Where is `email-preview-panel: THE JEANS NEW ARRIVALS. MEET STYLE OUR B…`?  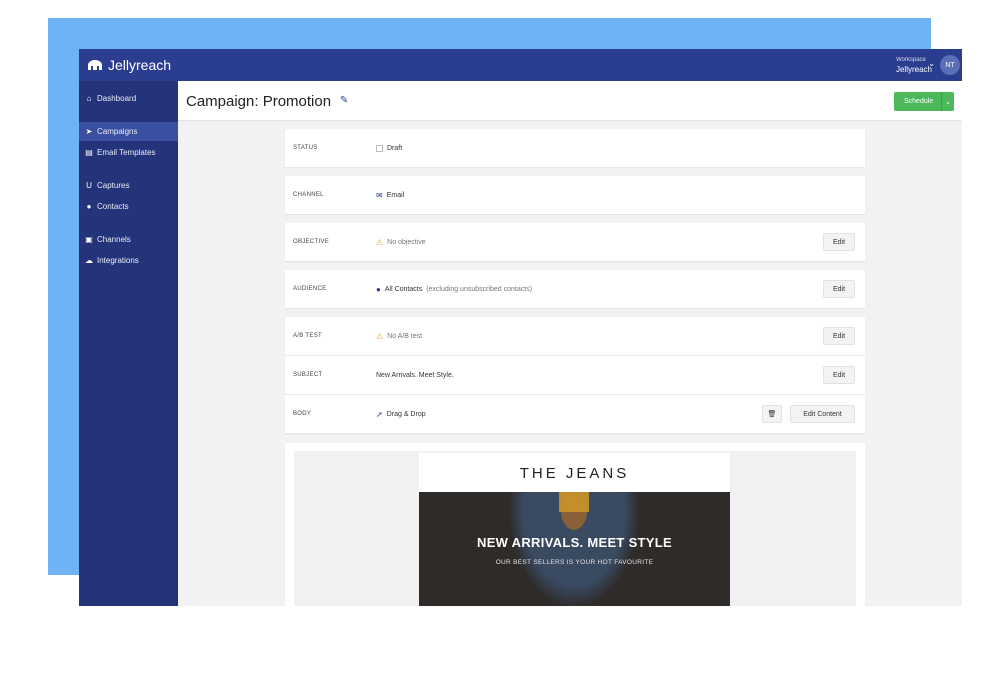 email-preview-panel: THE JEANS NEW ARRIVALS. MEET STYLE OUR B… is located at coordinates (575, 524).